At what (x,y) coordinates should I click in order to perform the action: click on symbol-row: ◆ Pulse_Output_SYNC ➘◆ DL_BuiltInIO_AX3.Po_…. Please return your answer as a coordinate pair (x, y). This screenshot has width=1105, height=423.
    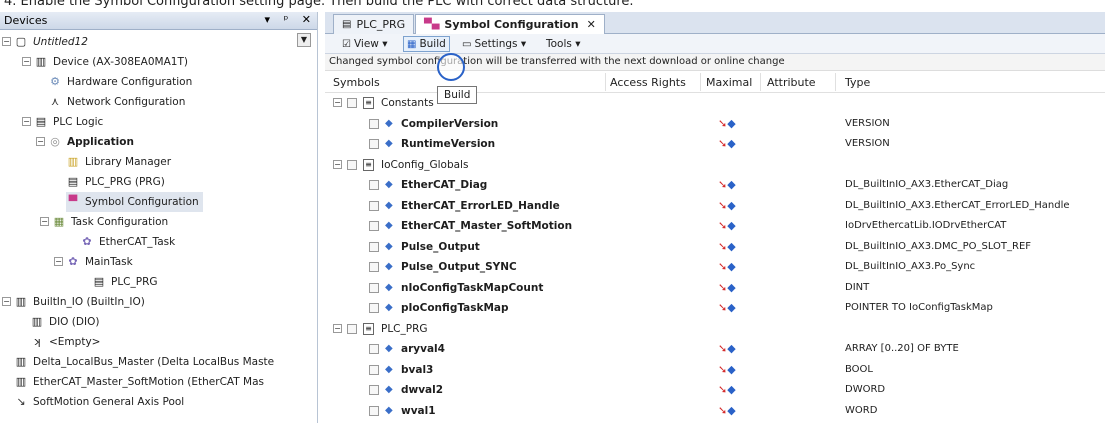
    Looking at the image, I should click on (715, 267).